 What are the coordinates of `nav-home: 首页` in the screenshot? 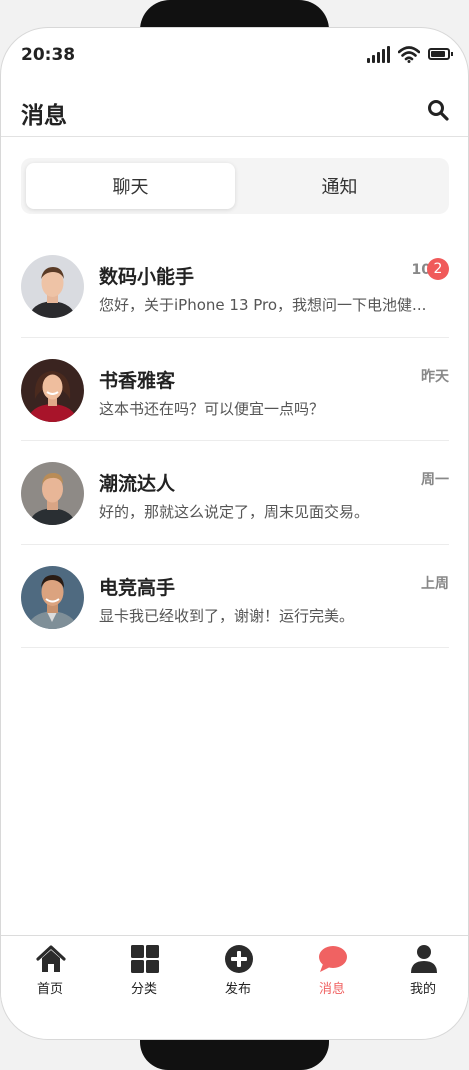 It's located at (50, 972).